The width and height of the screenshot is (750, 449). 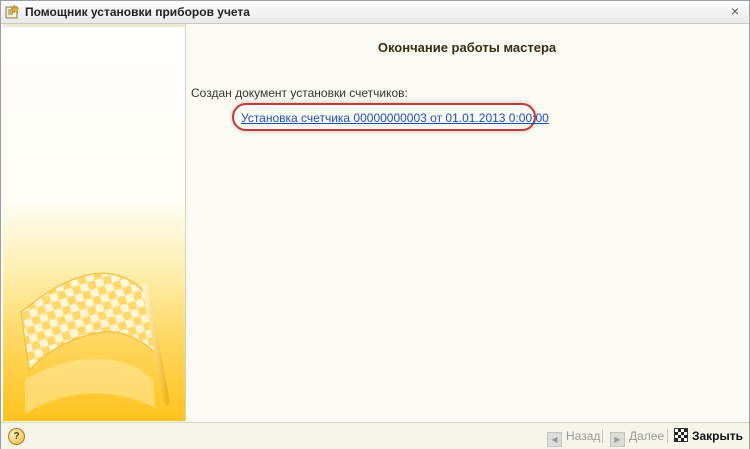 What do you see at coordinates (137, 12) in the screenshot?
I see `window-title: Помощник установки приборов учета` at bounding box center [137, 12].